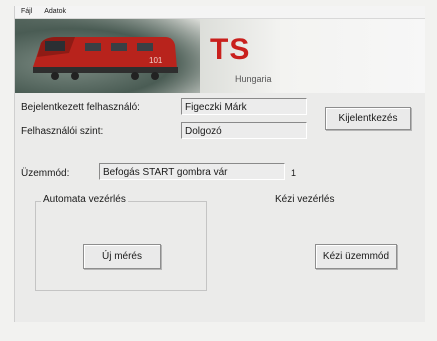 The width and height of the screenshot is (437, 341). What do you see at coordinates (356, 256) in the screenshot?
I see `manual-mode-button: Kézi üzemmód` at bounding box center [356, 256].